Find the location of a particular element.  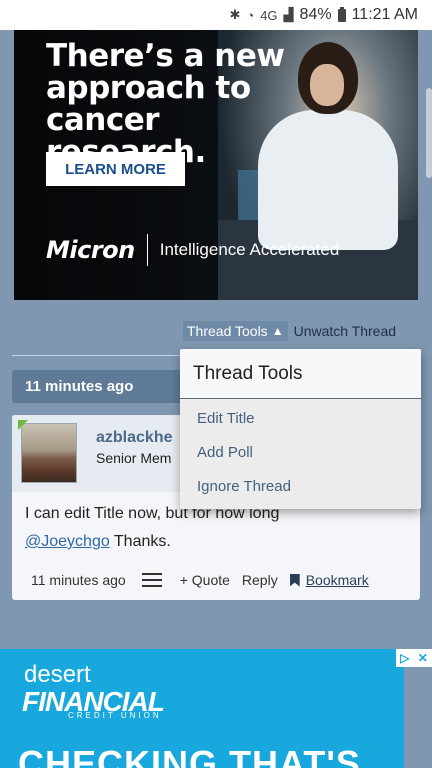

chevron-up-icon: ▲ is located at coordinates (277, 331).